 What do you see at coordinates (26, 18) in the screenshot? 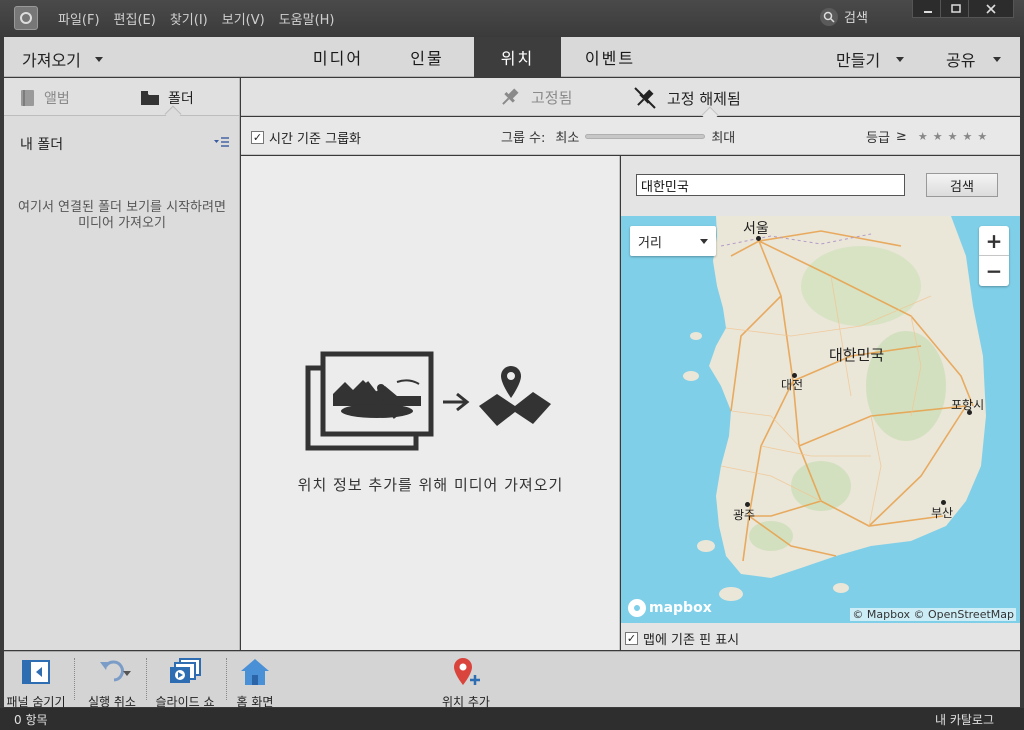
I see `app-logo` at bounding box center [26, 18].